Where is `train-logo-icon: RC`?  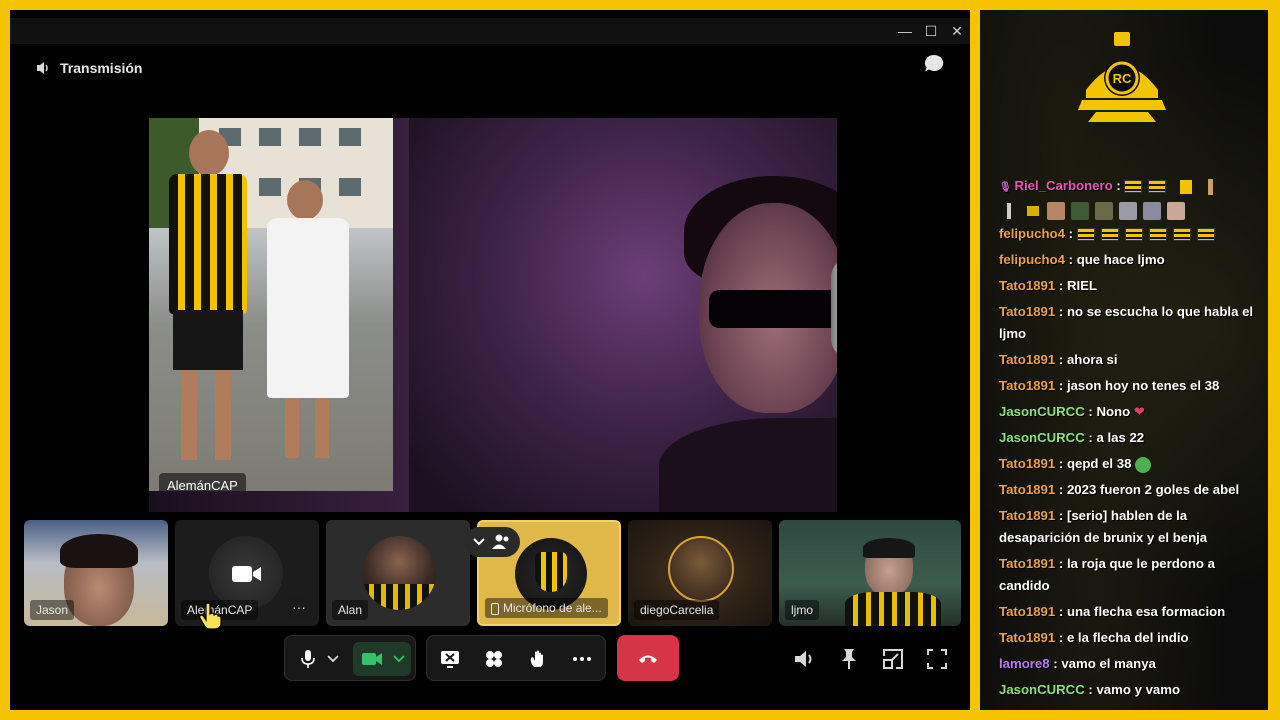
train-logo-icon: RC is located at coordinates (1122, 77).